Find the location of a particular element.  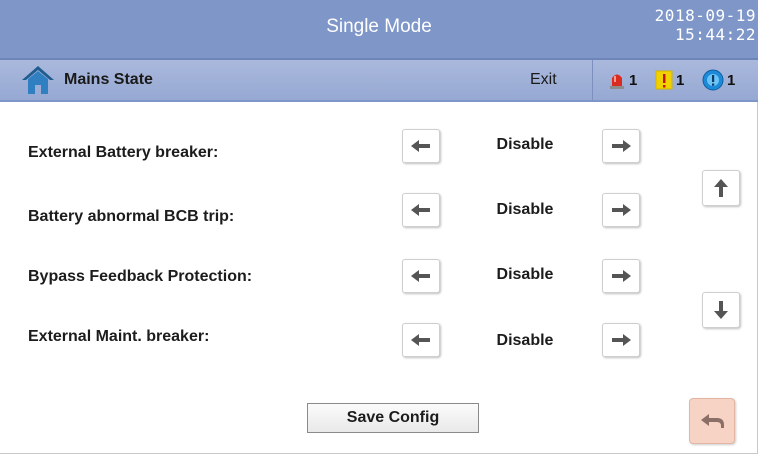

increase-battery-abnormal-bcb-trip-button is located at coordinates (621, 210).